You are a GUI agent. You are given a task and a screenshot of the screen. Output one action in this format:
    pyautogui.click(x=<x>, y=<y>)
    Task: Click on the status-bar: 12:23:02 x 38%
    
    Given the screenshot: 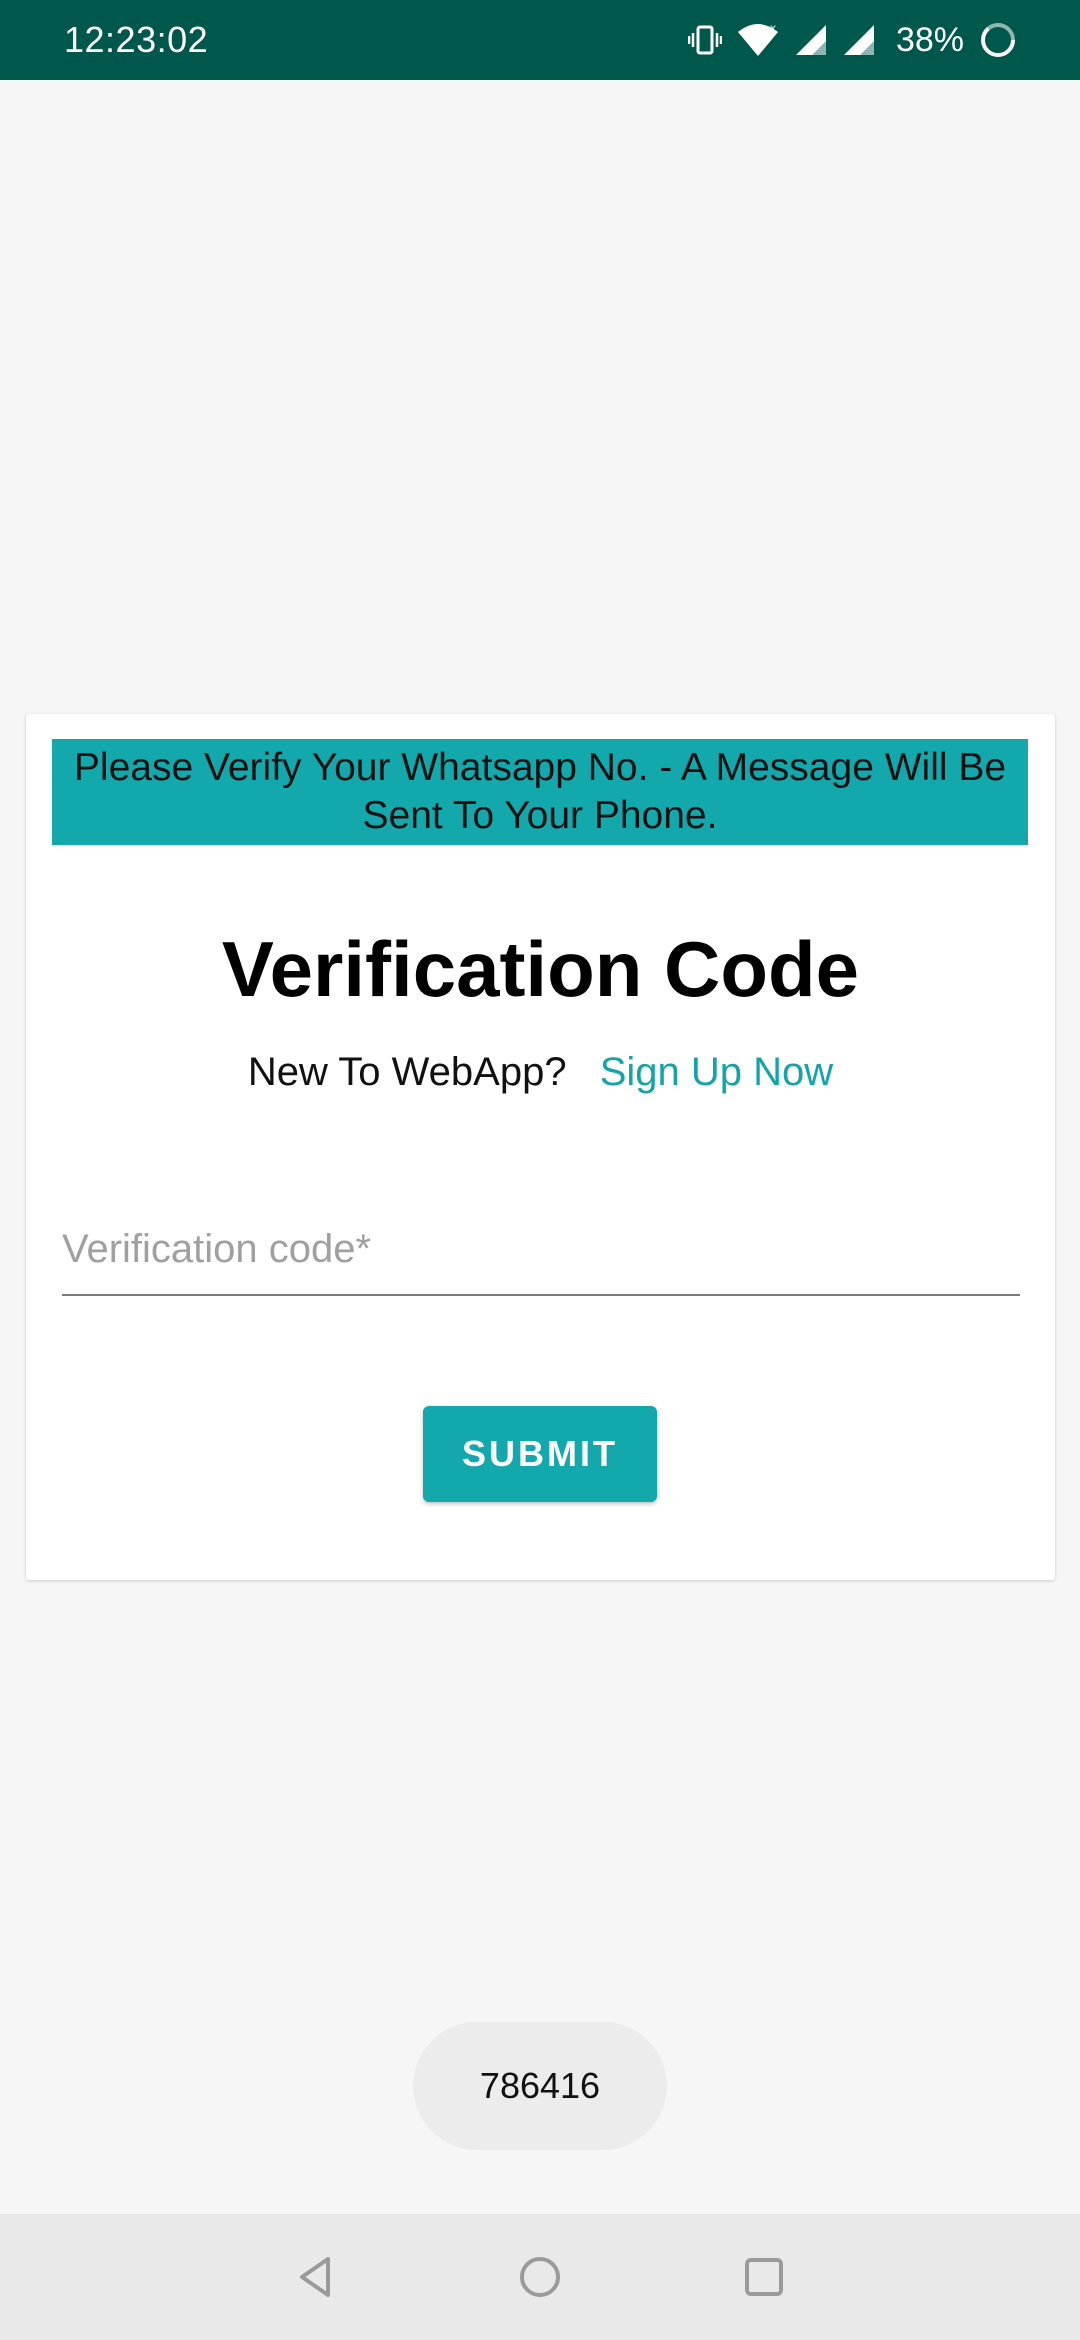 What is the action you would take?
    pyautogui.click(x=540, y=40)
    